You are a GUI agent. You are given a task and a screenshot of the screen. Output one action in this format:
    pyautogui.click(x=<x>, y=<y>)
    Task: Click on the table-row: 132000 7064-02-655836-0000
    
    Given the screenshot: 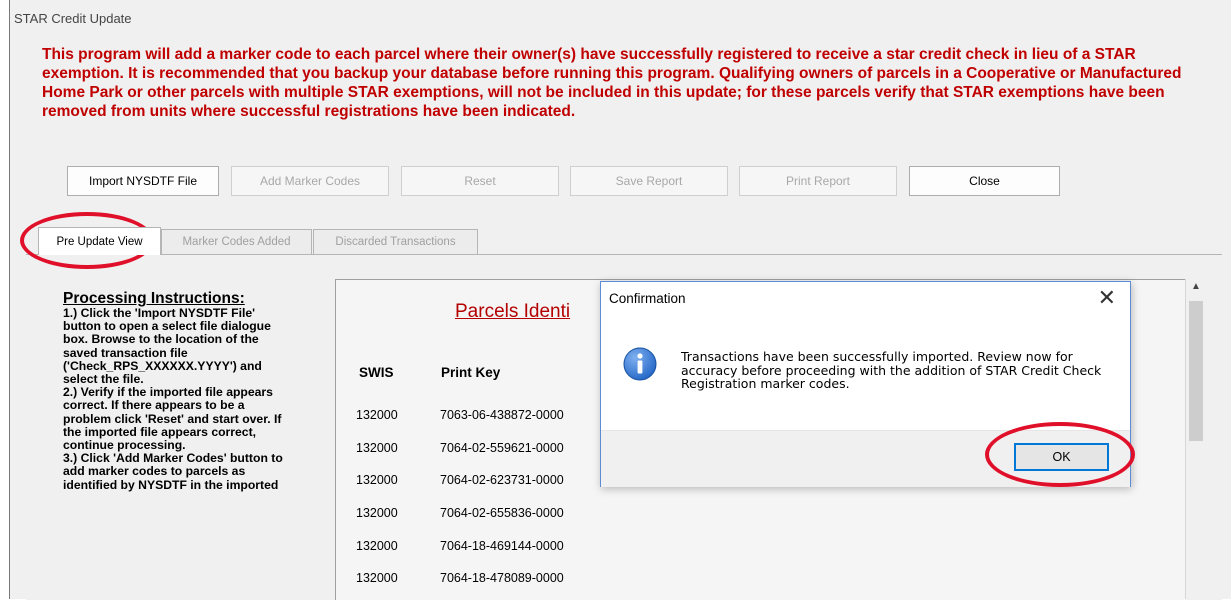 What is the action you would take?
    pyautogui.click(x=636, y=516)
    